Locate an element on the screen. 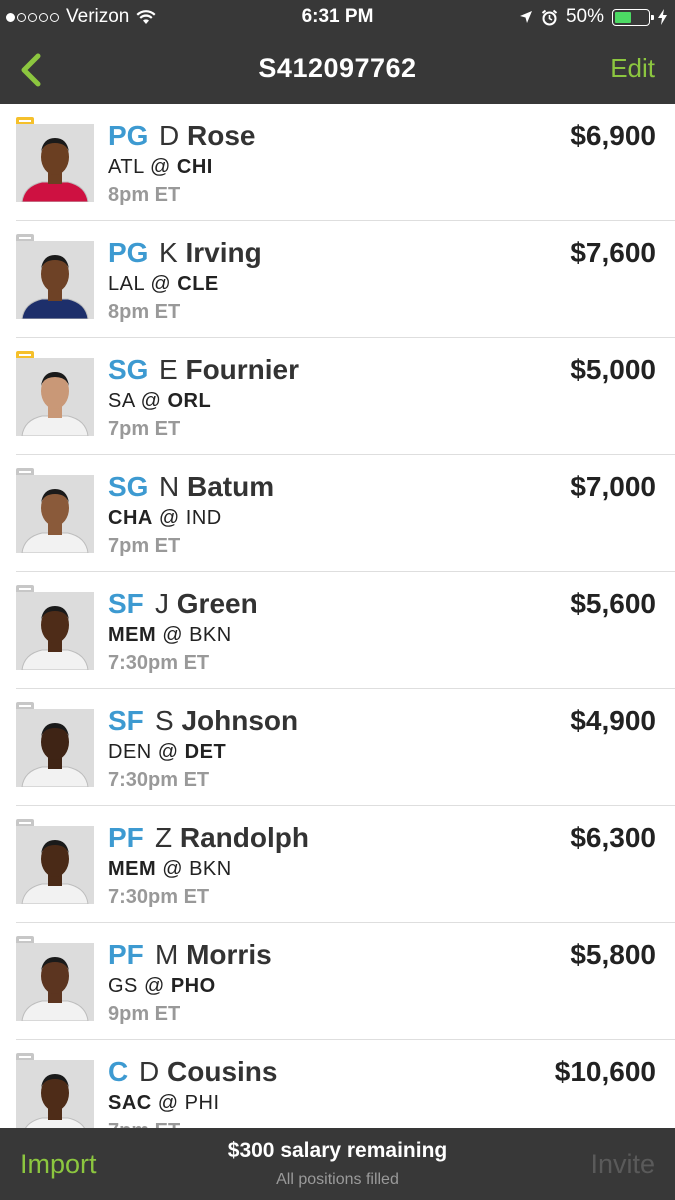 Image resolution: width=675 pixels, height=1200 pixels. home-team: DET is located at coordinates (205, 752).